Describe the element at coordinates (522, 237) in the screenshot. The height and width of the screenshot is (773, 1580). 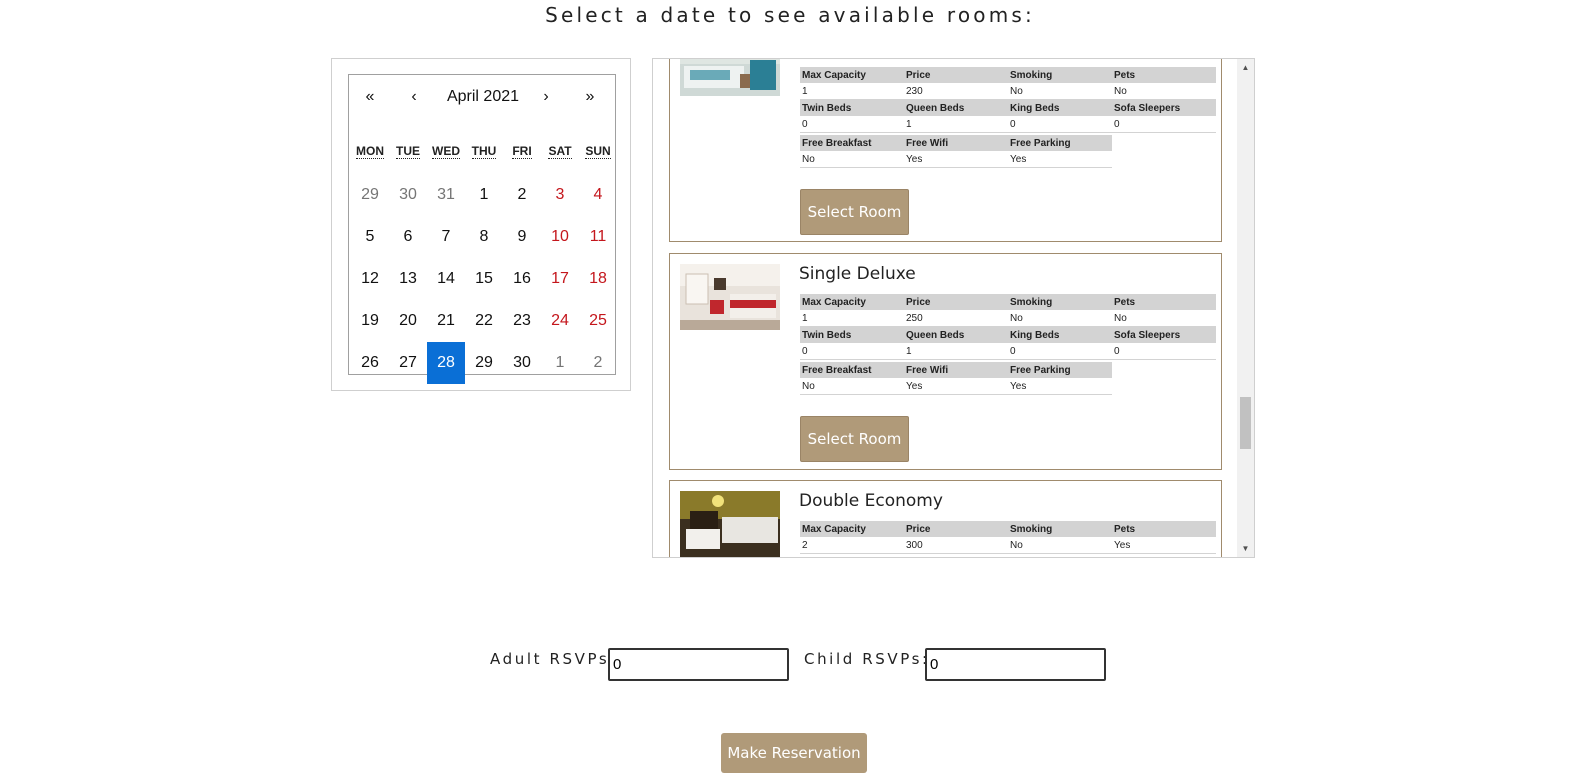
I see `calendar-day: 9` at that location.